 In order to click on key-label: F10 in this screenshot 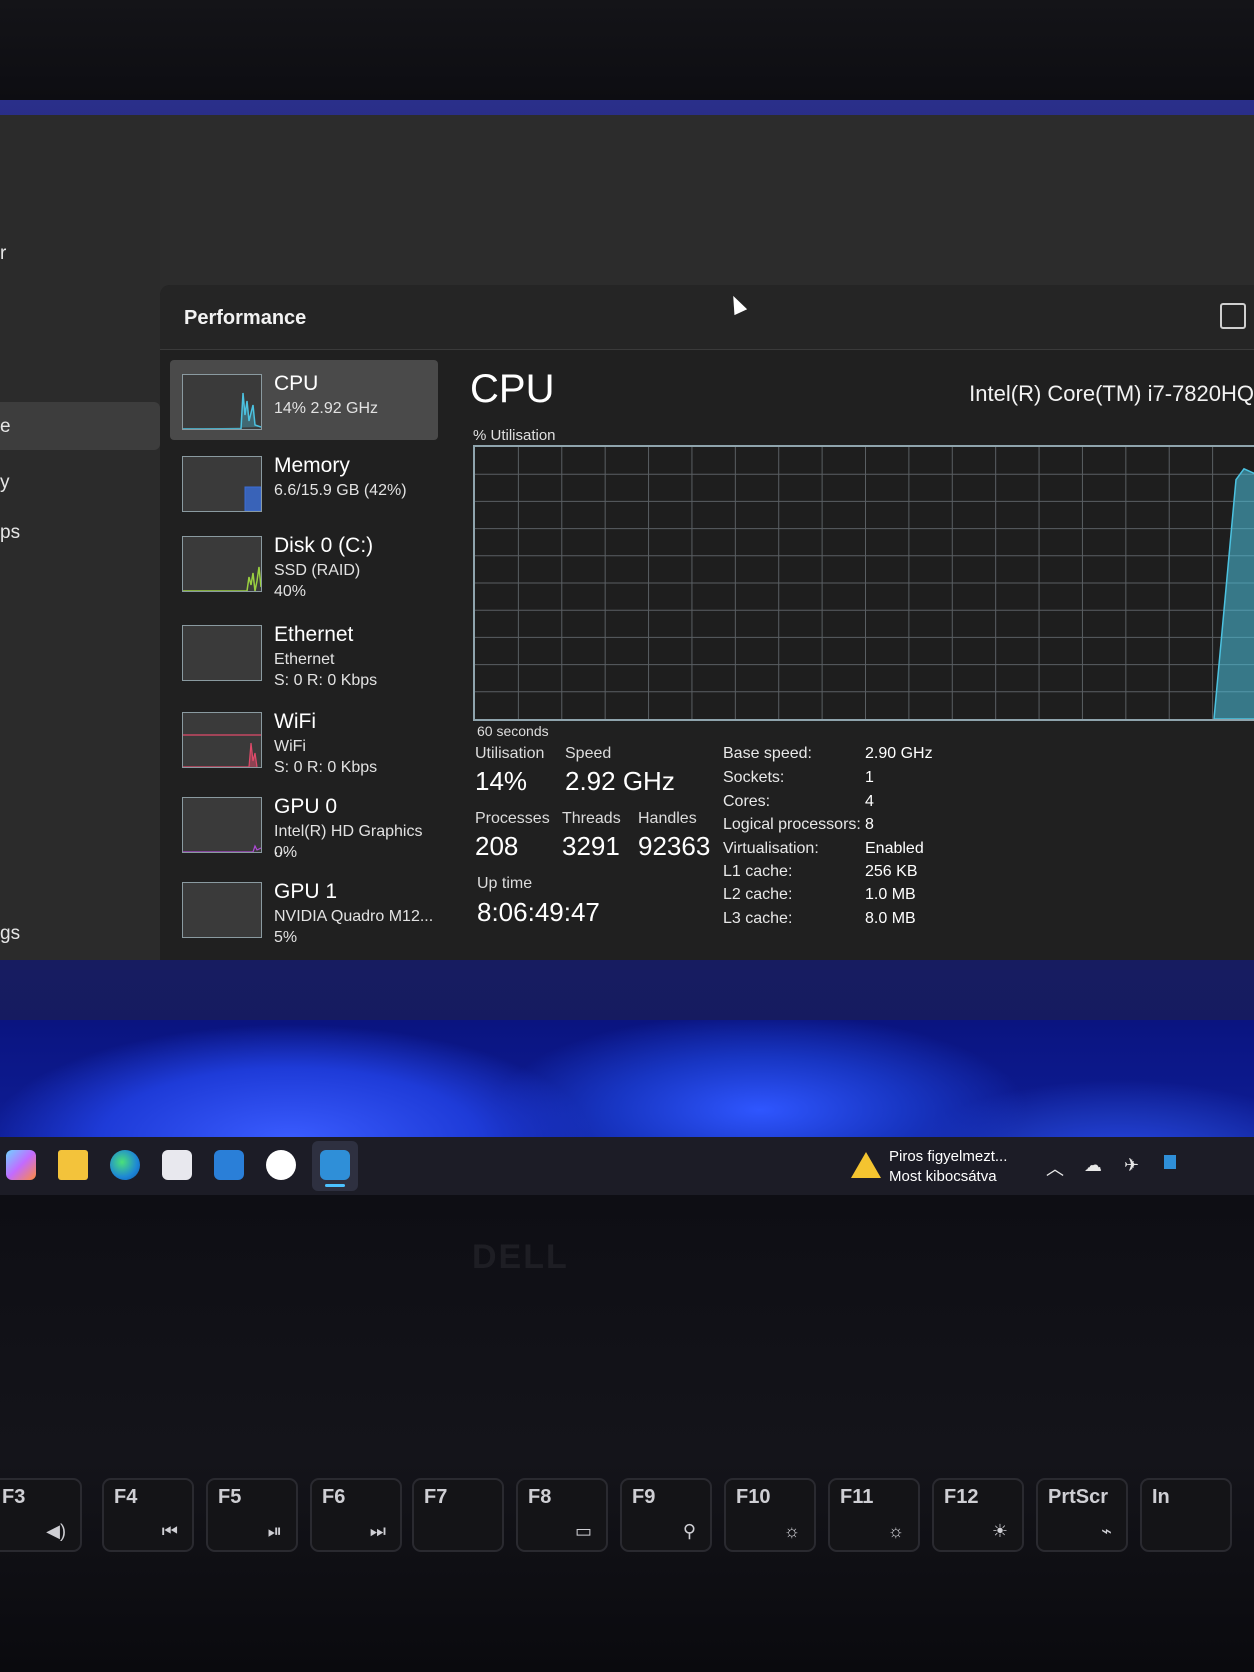, I will do `click(753, 1497)`.